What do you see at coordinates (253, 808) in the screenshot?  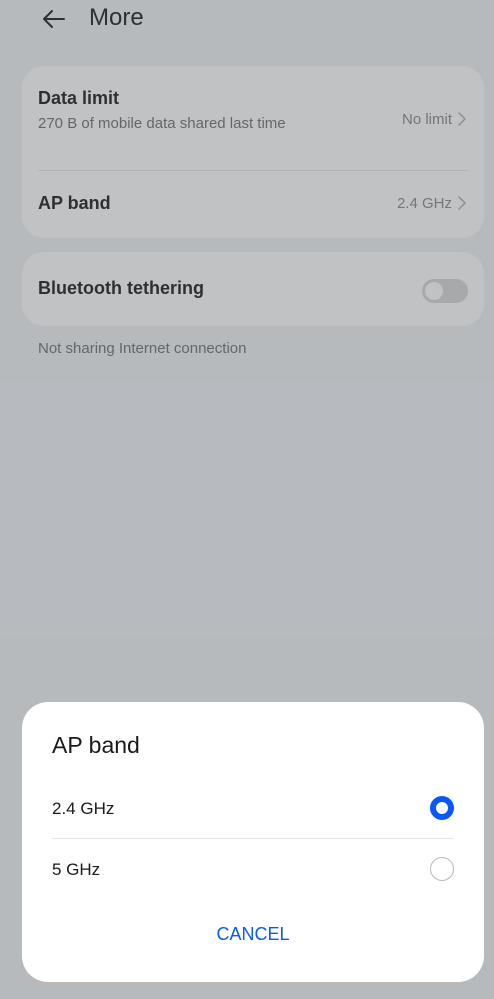 I see `option-2-4-ghz: 2.4 GHz` at bounding box center [253, 808].